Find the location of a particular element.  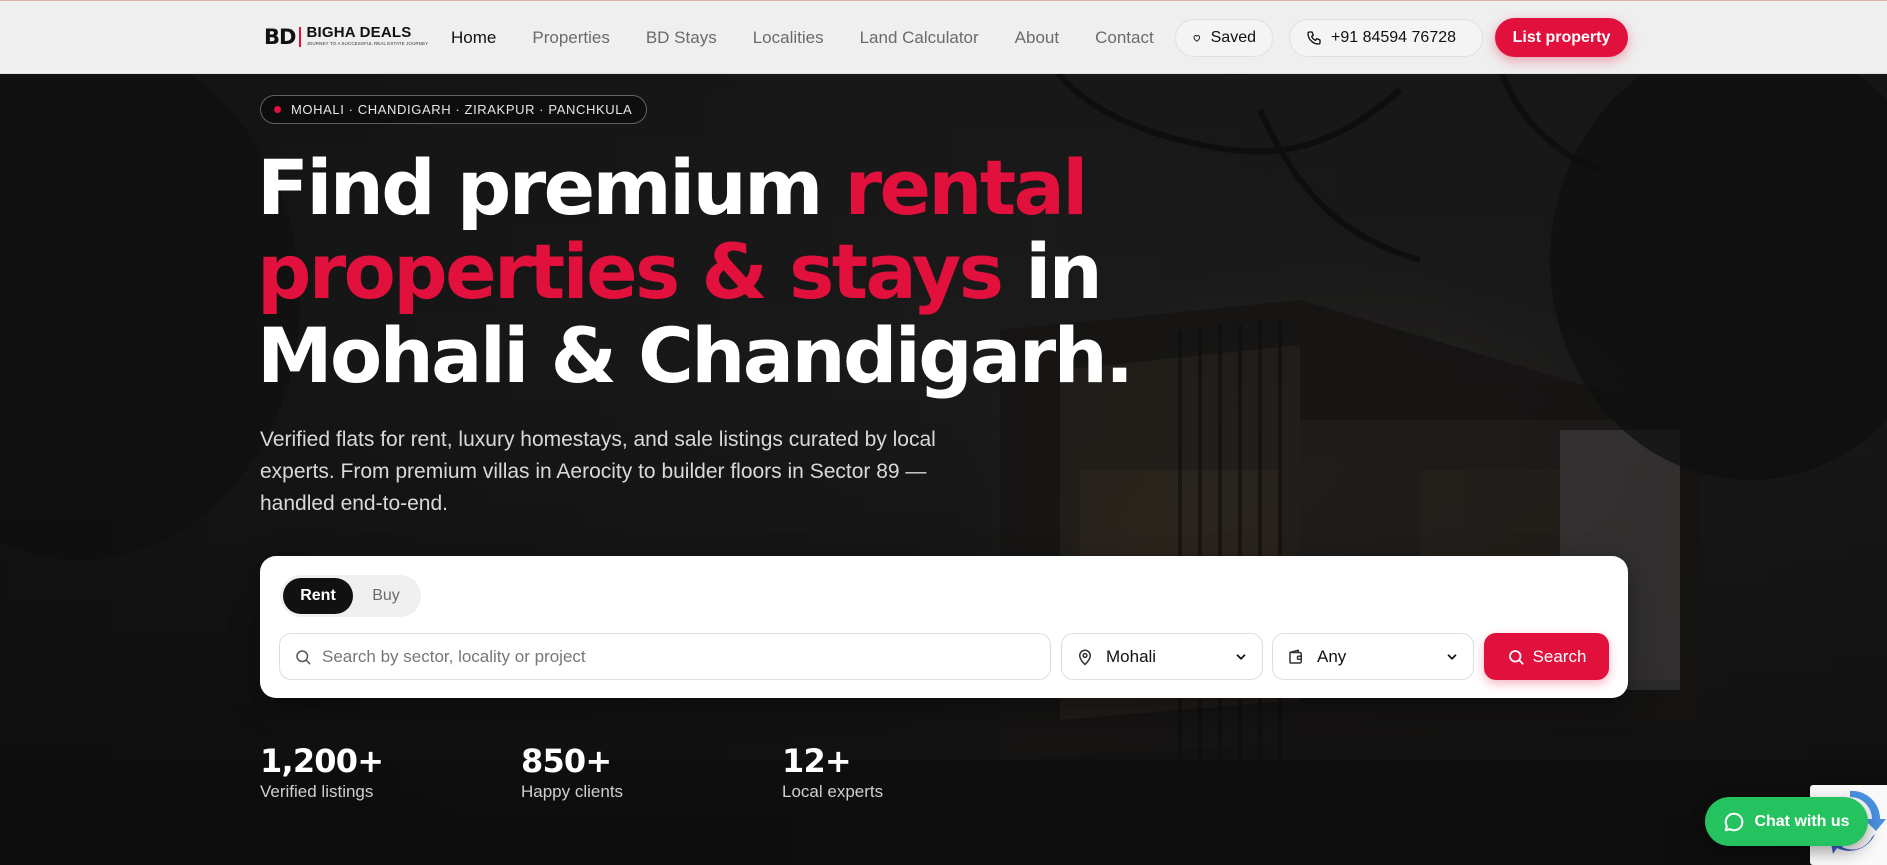

stat-label: Verified listings is located at coordinates (317, 791).